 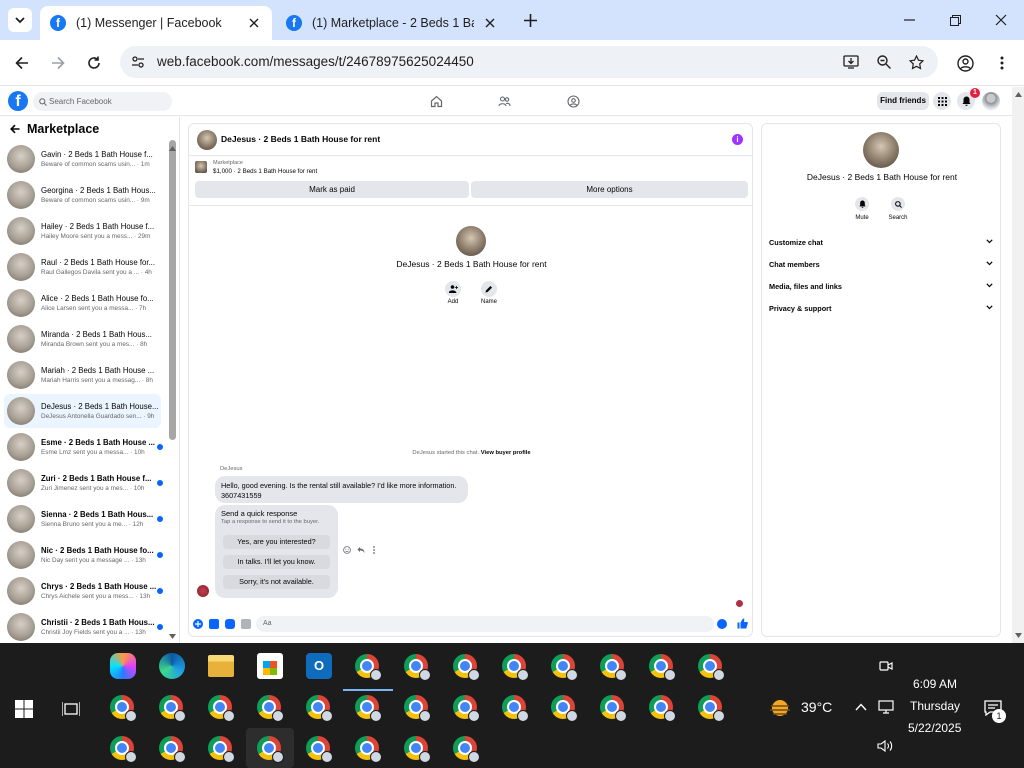 What do you see at coordinates (737, 139) in the screenshot?
I see `chat-info-icon: i` at bounding box center [737, 139].